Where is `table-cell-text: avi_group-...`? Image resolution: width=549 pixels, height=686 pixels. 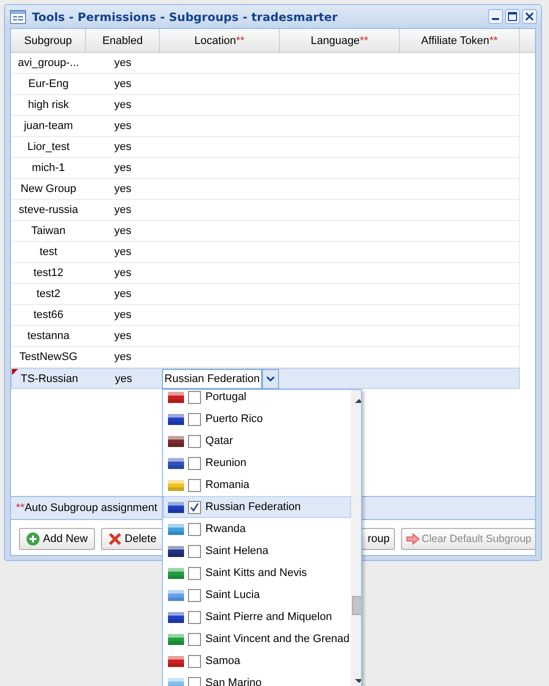
table-cell-text: avi_group-... is located at coordinates (48, 63).